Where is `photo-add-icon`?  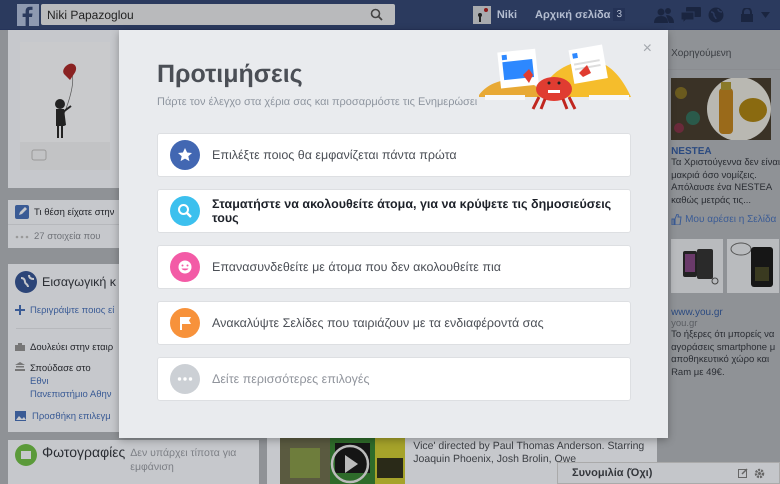
photo-add-icon is located at coordinates (21, 416).